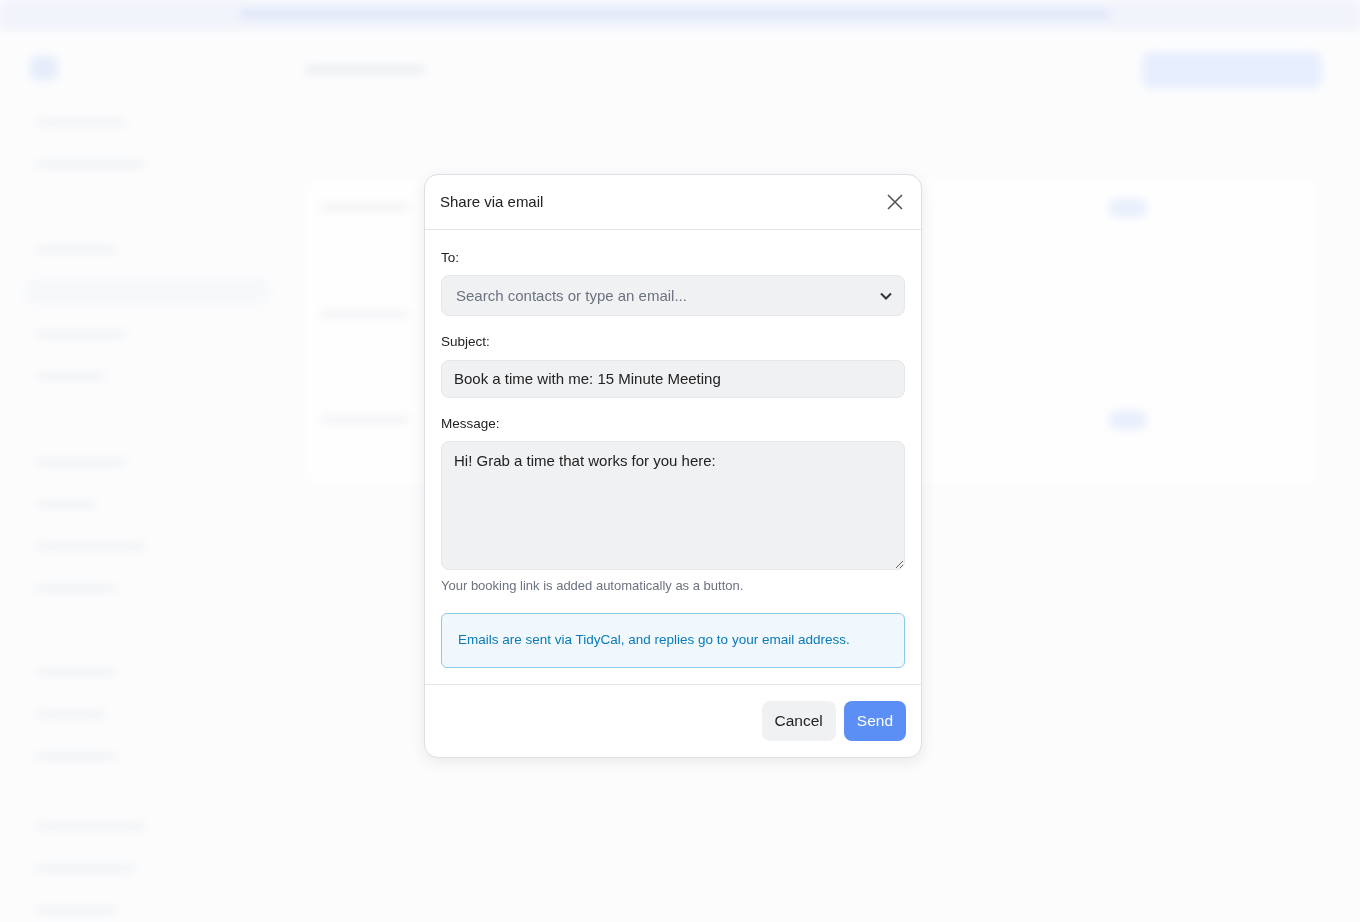 This screenshot has width=1360, height=922. I want to click on subject-field: Book a time with me: 15 Minute Meeting, so click(673, 378).